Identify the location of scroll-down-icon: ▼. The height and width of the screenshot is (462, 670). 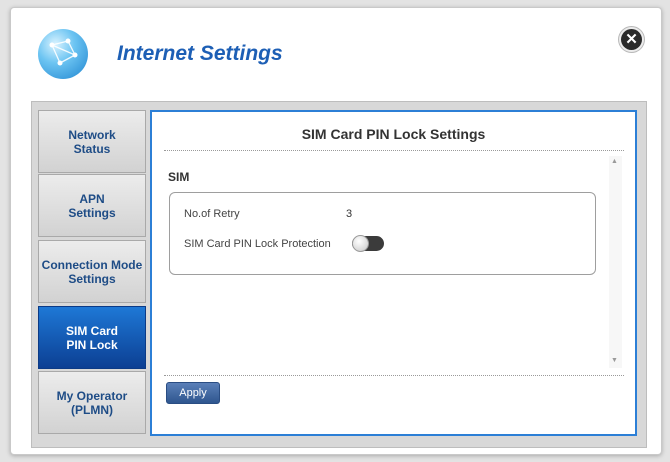
(614, 360).